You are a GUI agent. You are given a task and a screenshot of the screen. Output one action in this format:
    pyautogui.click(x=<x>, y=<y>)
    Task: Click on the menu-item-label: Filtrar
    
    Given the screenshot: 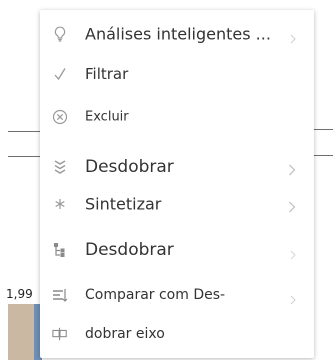 What is the action you would take?
    pyautogui.click(x=107, y=74)
    